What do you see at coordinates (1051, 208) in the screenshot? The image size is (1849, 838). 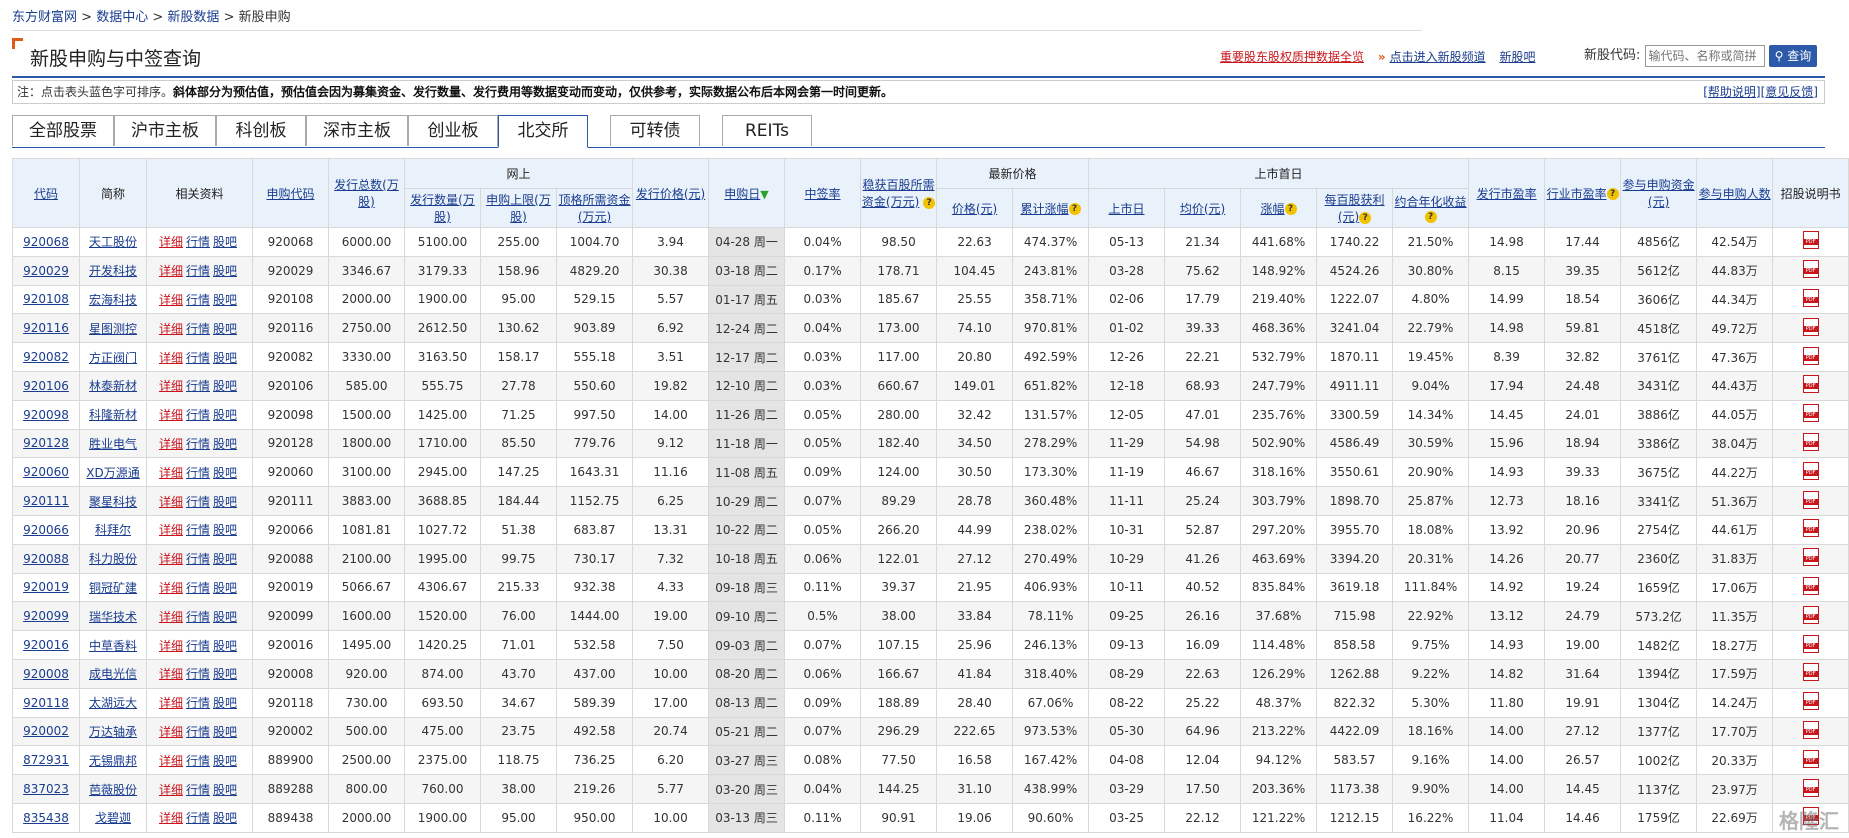 I see `th-cum-gain: 累计涨幅?` at bounding box center [1051, 208].